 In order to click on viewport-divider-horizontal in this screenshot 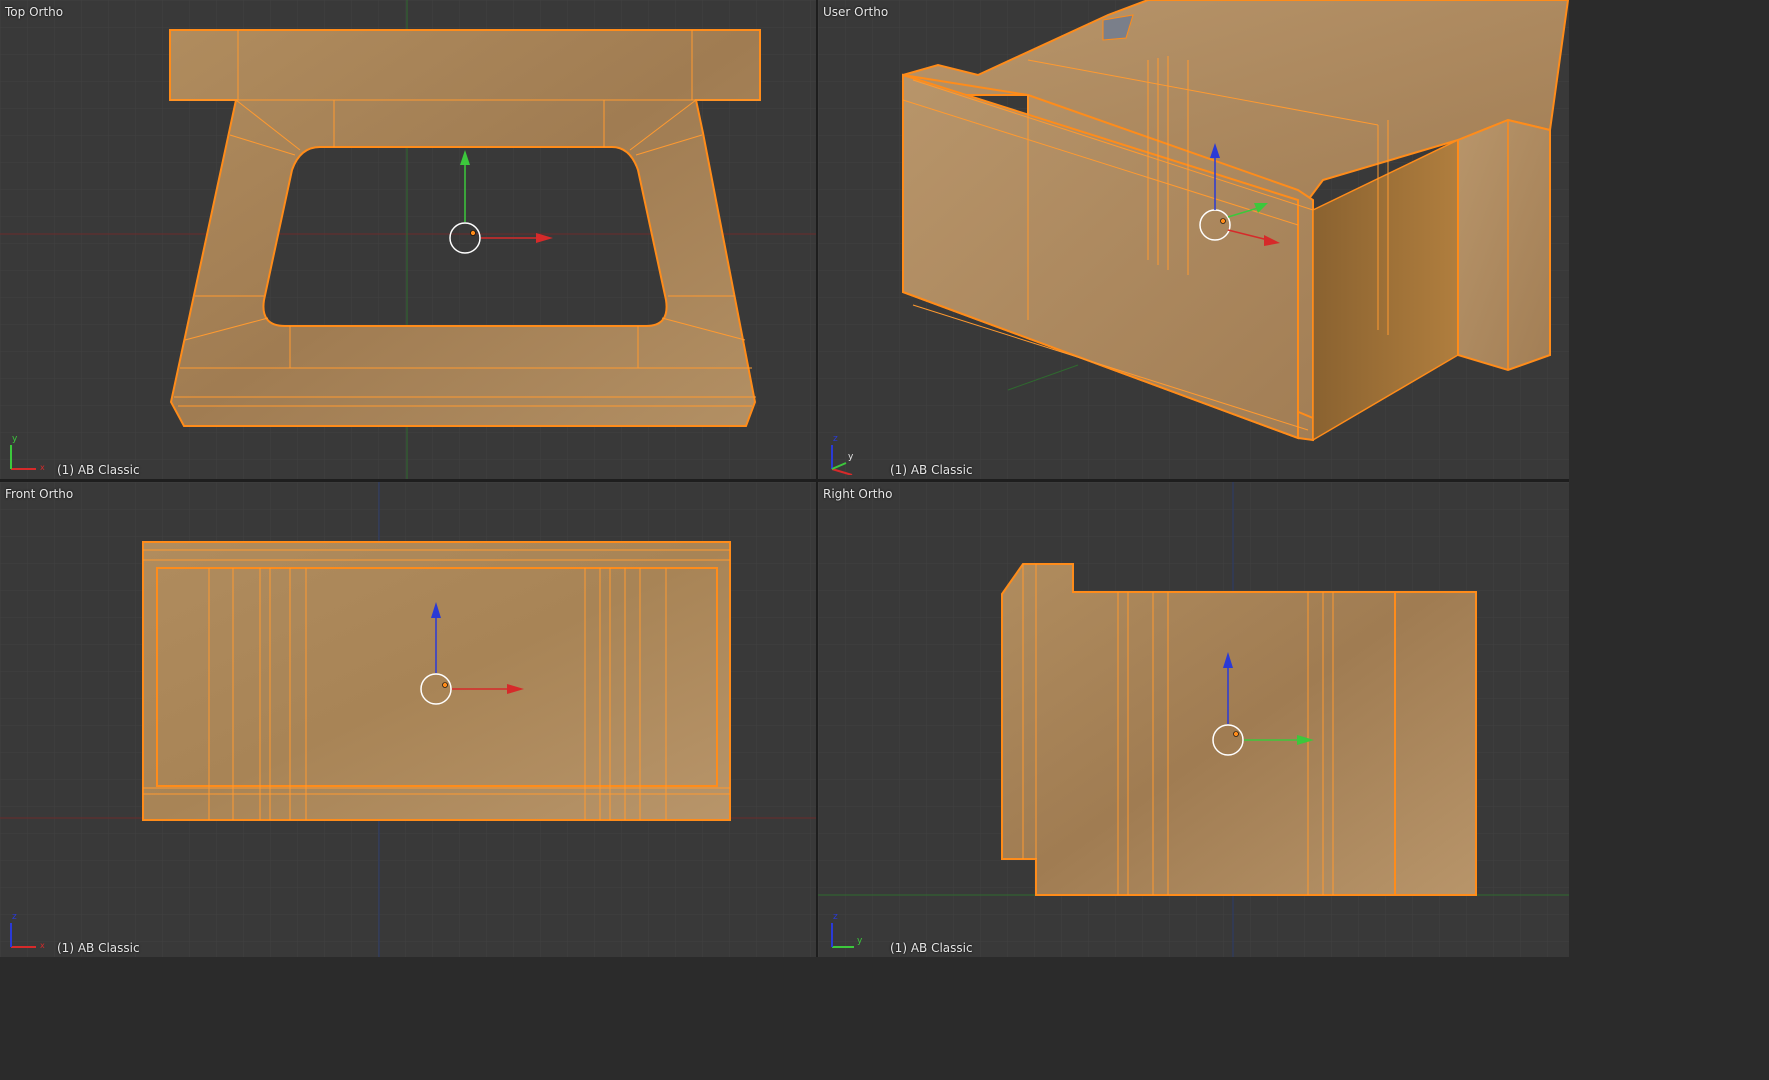, I will do `click(784, 480)`.